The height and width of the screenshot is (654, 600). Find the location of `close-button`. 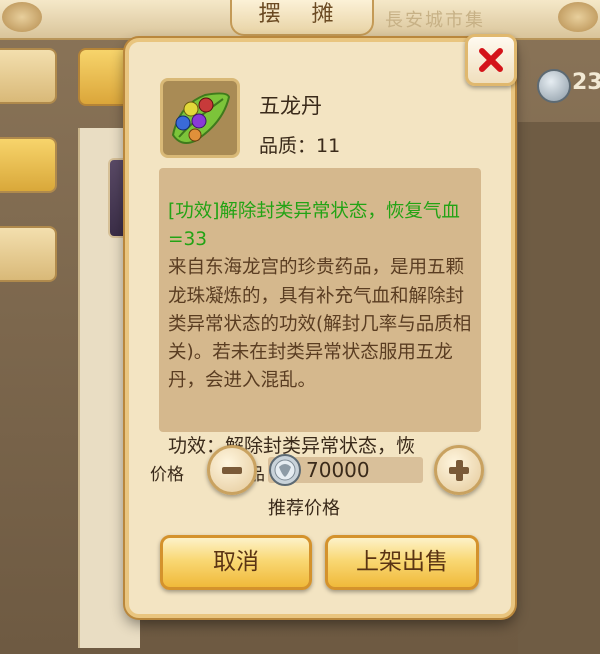

close-button is located at coordinates (491, 60).